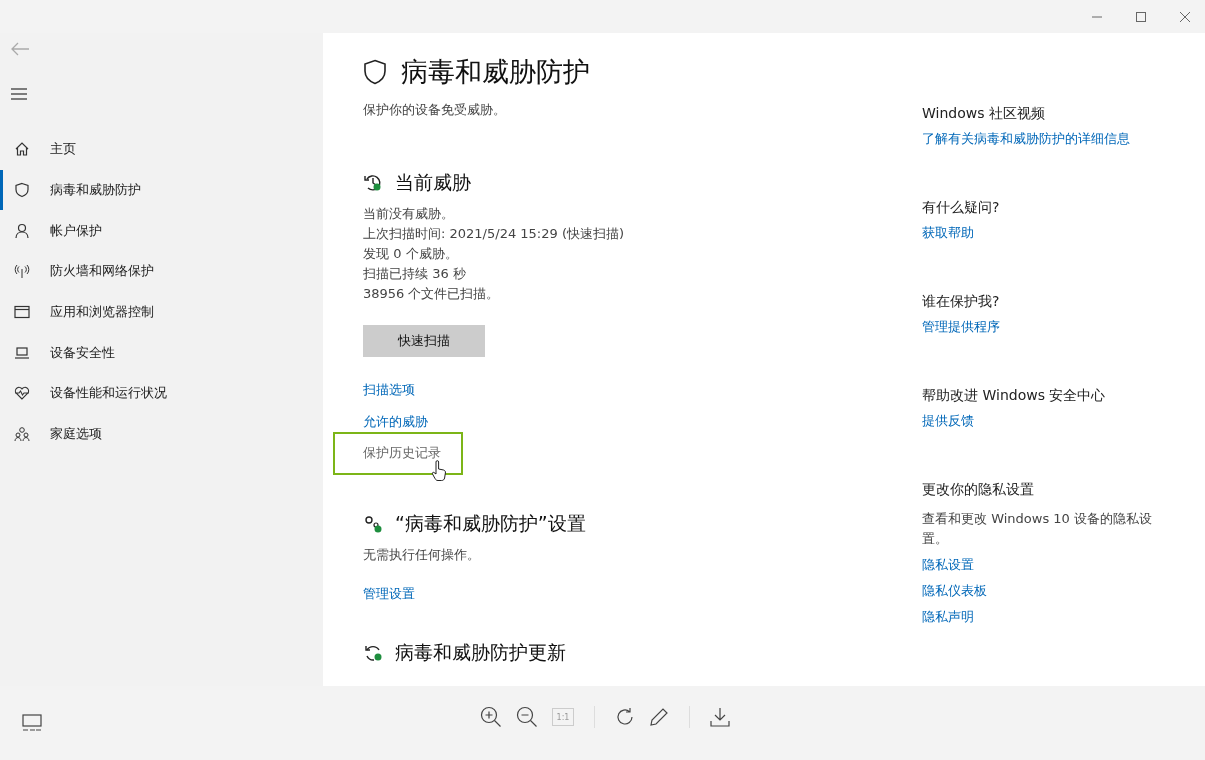  What do you see at coordinates (527, 717) in the screenshot?
I see `zoom-out-icon` at bounding box center [527, 717].